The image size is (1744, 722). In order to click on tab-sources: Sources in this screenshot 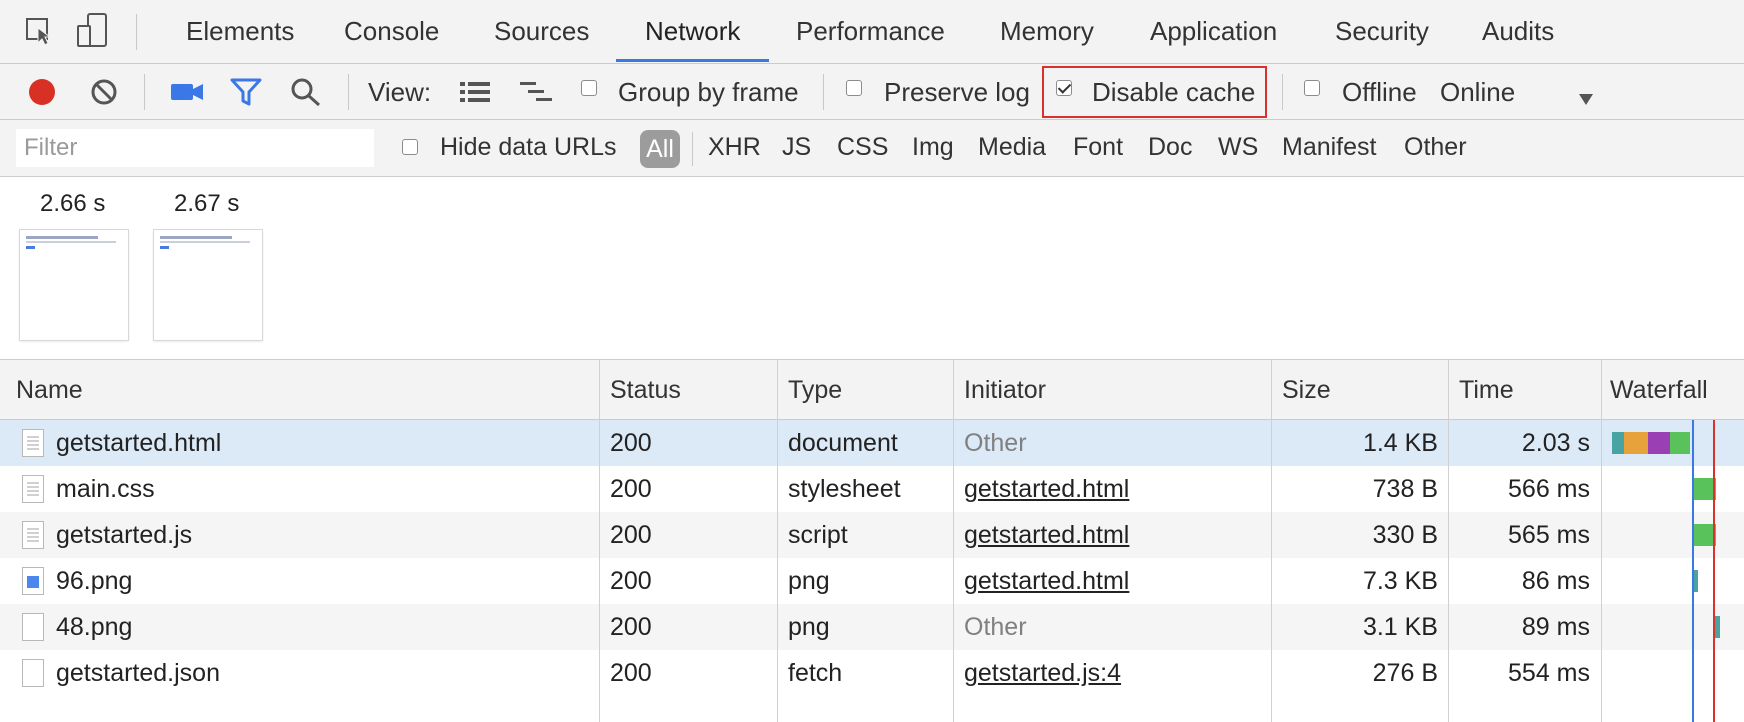, I will do `click(541, 31)`.